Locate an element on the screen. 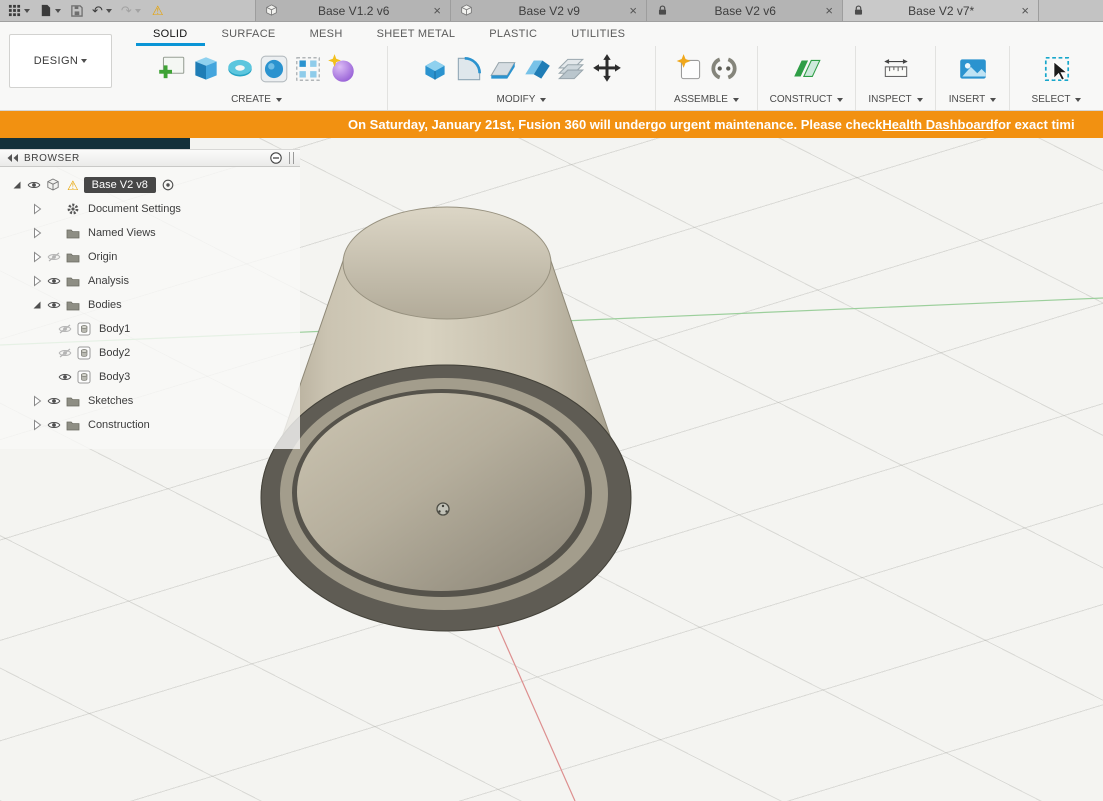  redo-button: ↷ is located at coordinates (131, 10).